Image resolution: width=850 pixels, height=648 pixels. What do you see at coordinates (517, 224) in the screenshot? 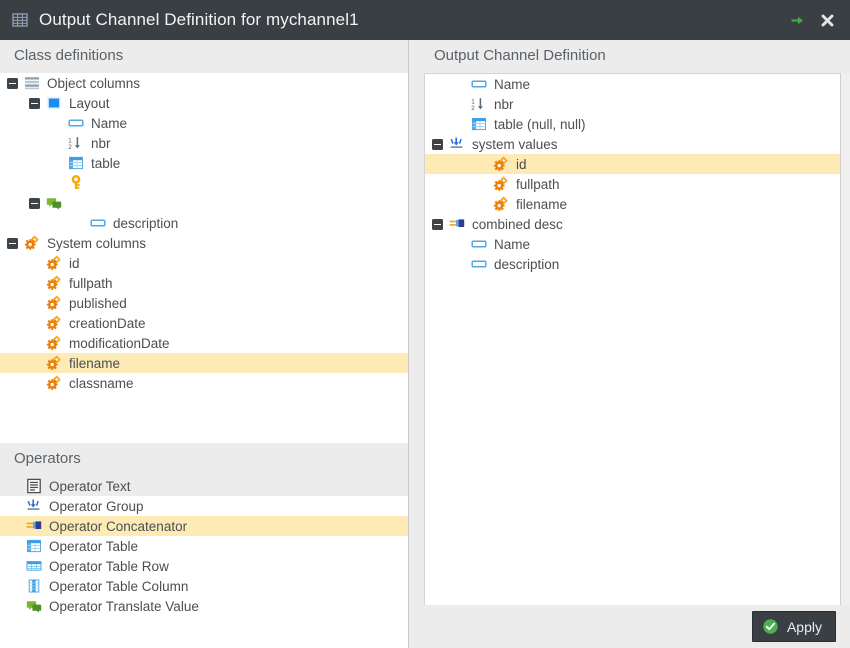
I see `tree-row-label: combined desc` at bounding box center [517, 224].